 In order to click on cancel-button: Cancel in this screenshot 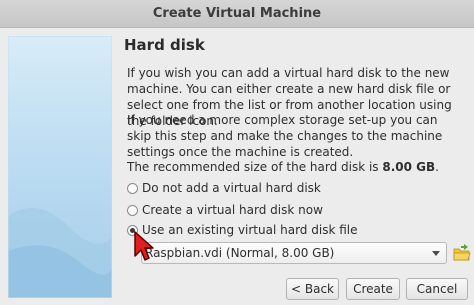, I will do `click(437, 289)`.